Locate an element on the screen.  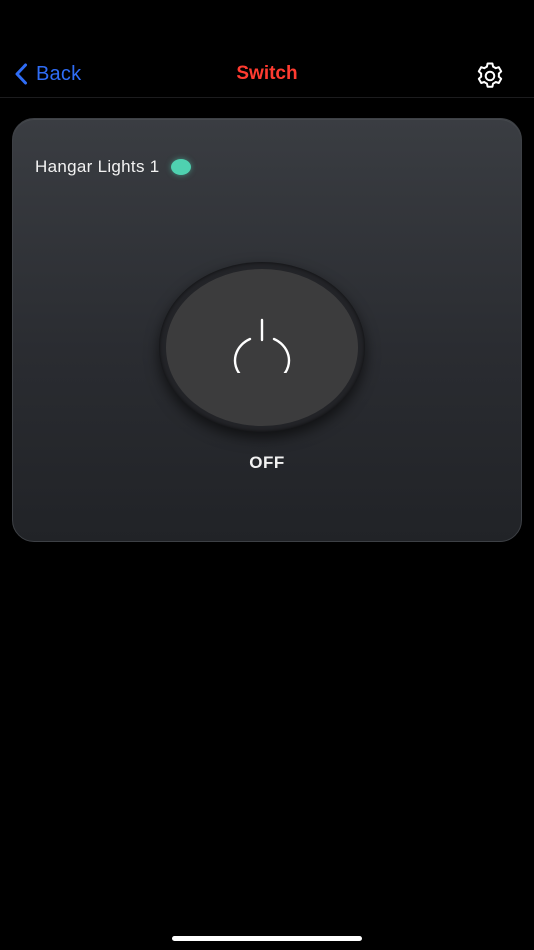
device-name: Hangar Lights 1 is located at coordinates (97, 166).